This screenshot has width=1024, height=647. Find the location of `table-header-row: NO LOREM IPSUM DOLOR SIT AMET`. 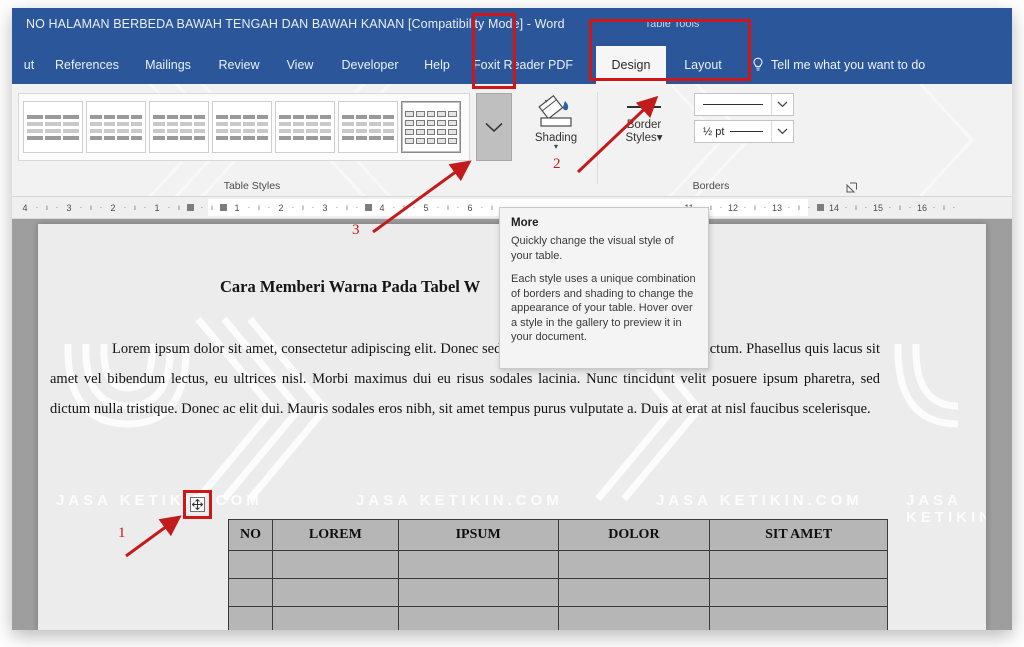

table-header-row: NO LOREM IPSUM DOLOR SIT AMET is located at coordinates (558, 535).